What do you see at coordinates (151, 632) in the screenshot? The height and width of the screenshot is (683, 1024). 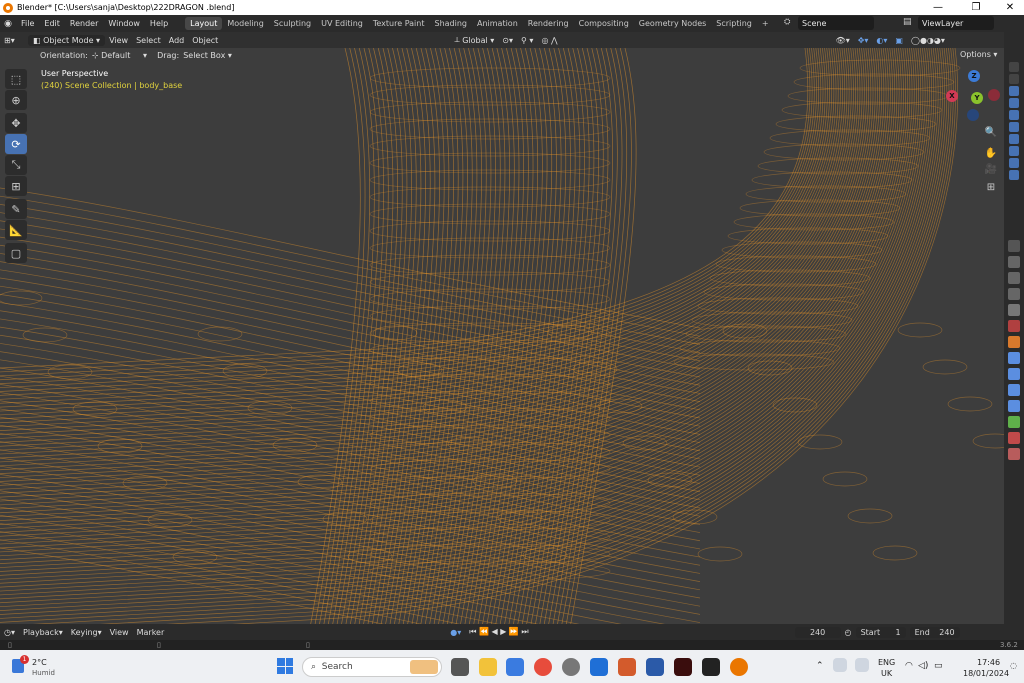 I see `menu-marker: Marker` at bounding box center [151, 632].